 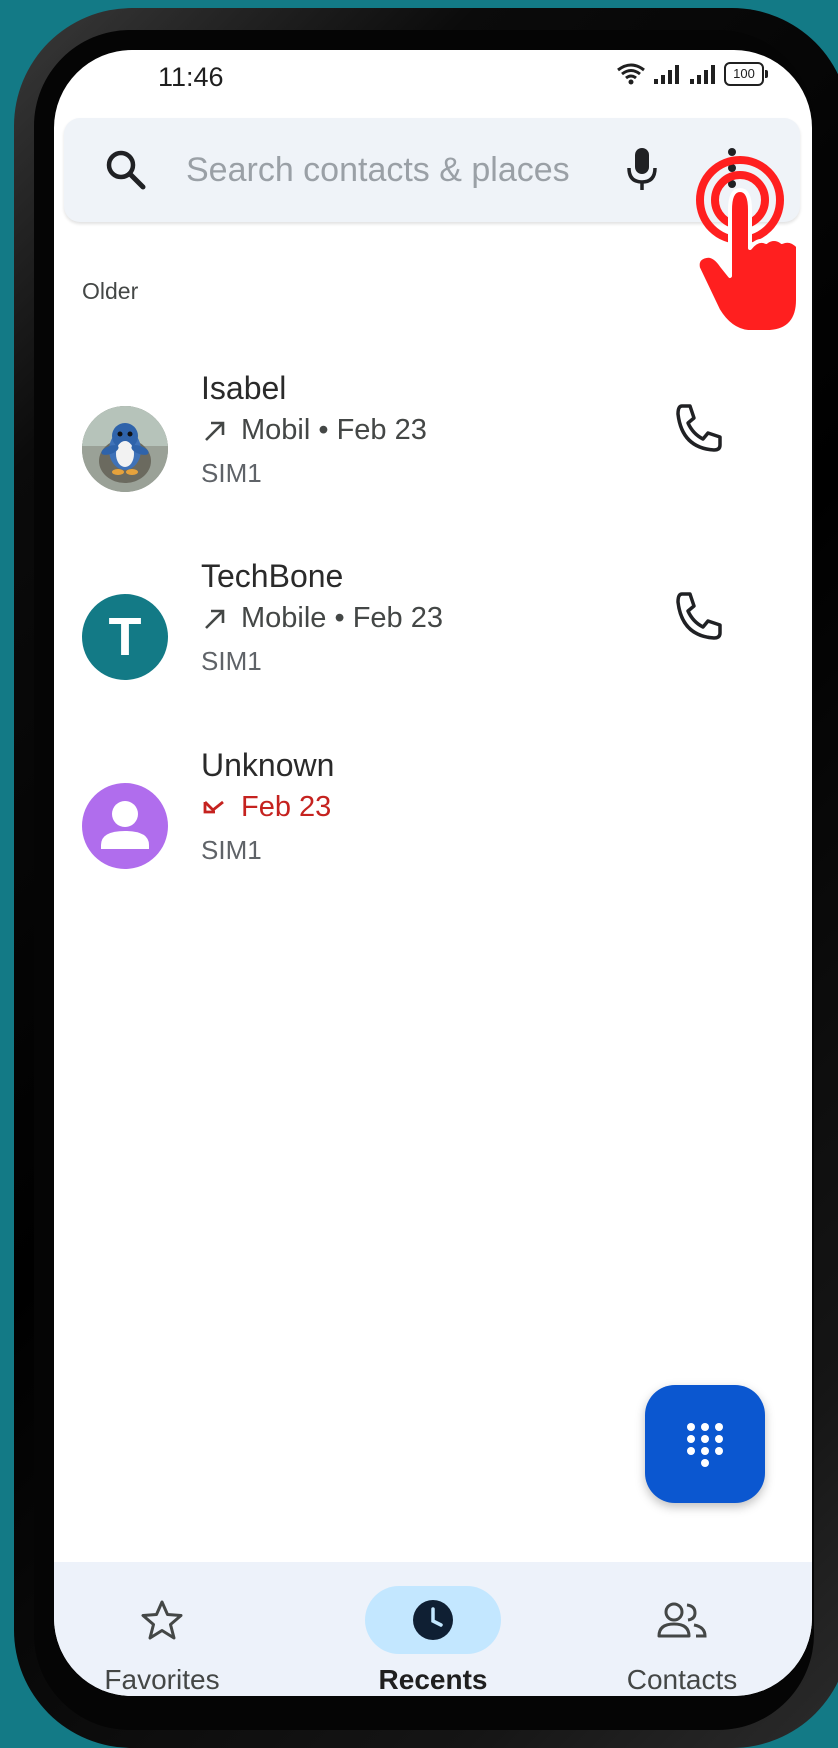 I want to click on person-icon, so click(x=125, y=825).